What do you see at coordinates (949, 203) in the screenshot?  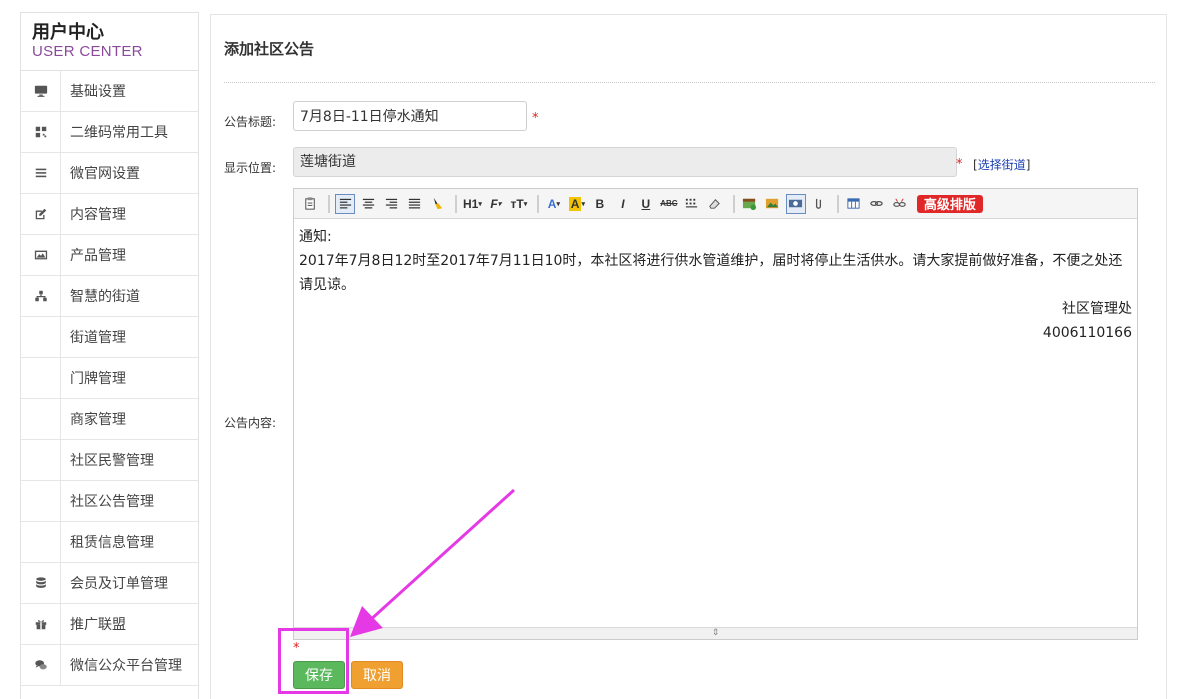 I see `advanced-layout-button: 高级排版` at bounding box center [949, 203].